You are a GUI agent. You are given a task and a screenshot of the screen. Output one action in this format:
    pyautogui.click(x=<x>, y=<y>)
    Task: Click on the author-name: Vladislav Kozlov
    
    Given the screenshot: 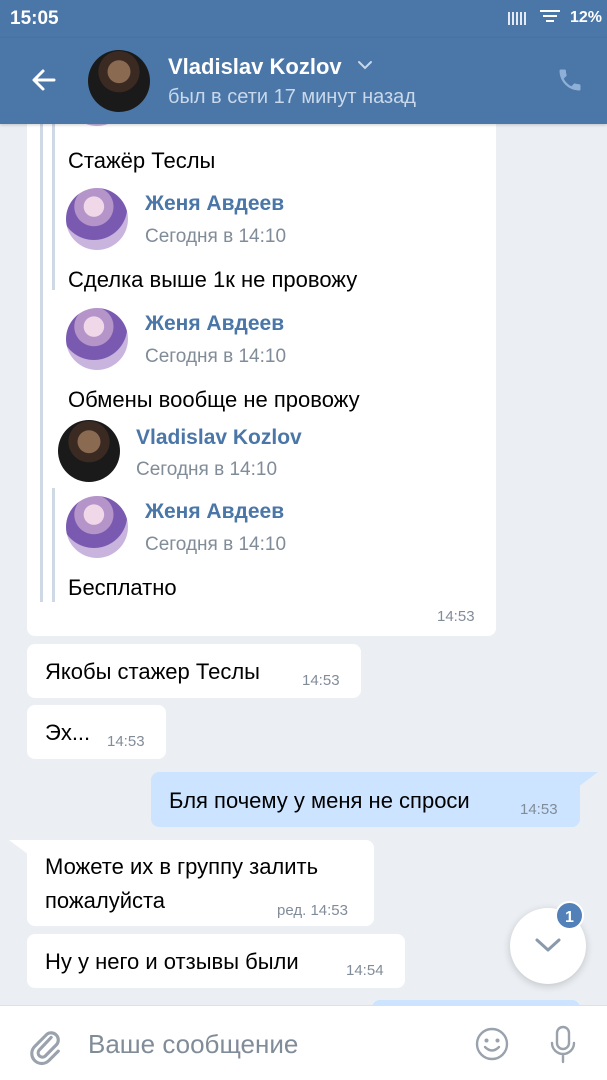 What is the action you would take?
    pyautogui.click(x=219, y=438)
    